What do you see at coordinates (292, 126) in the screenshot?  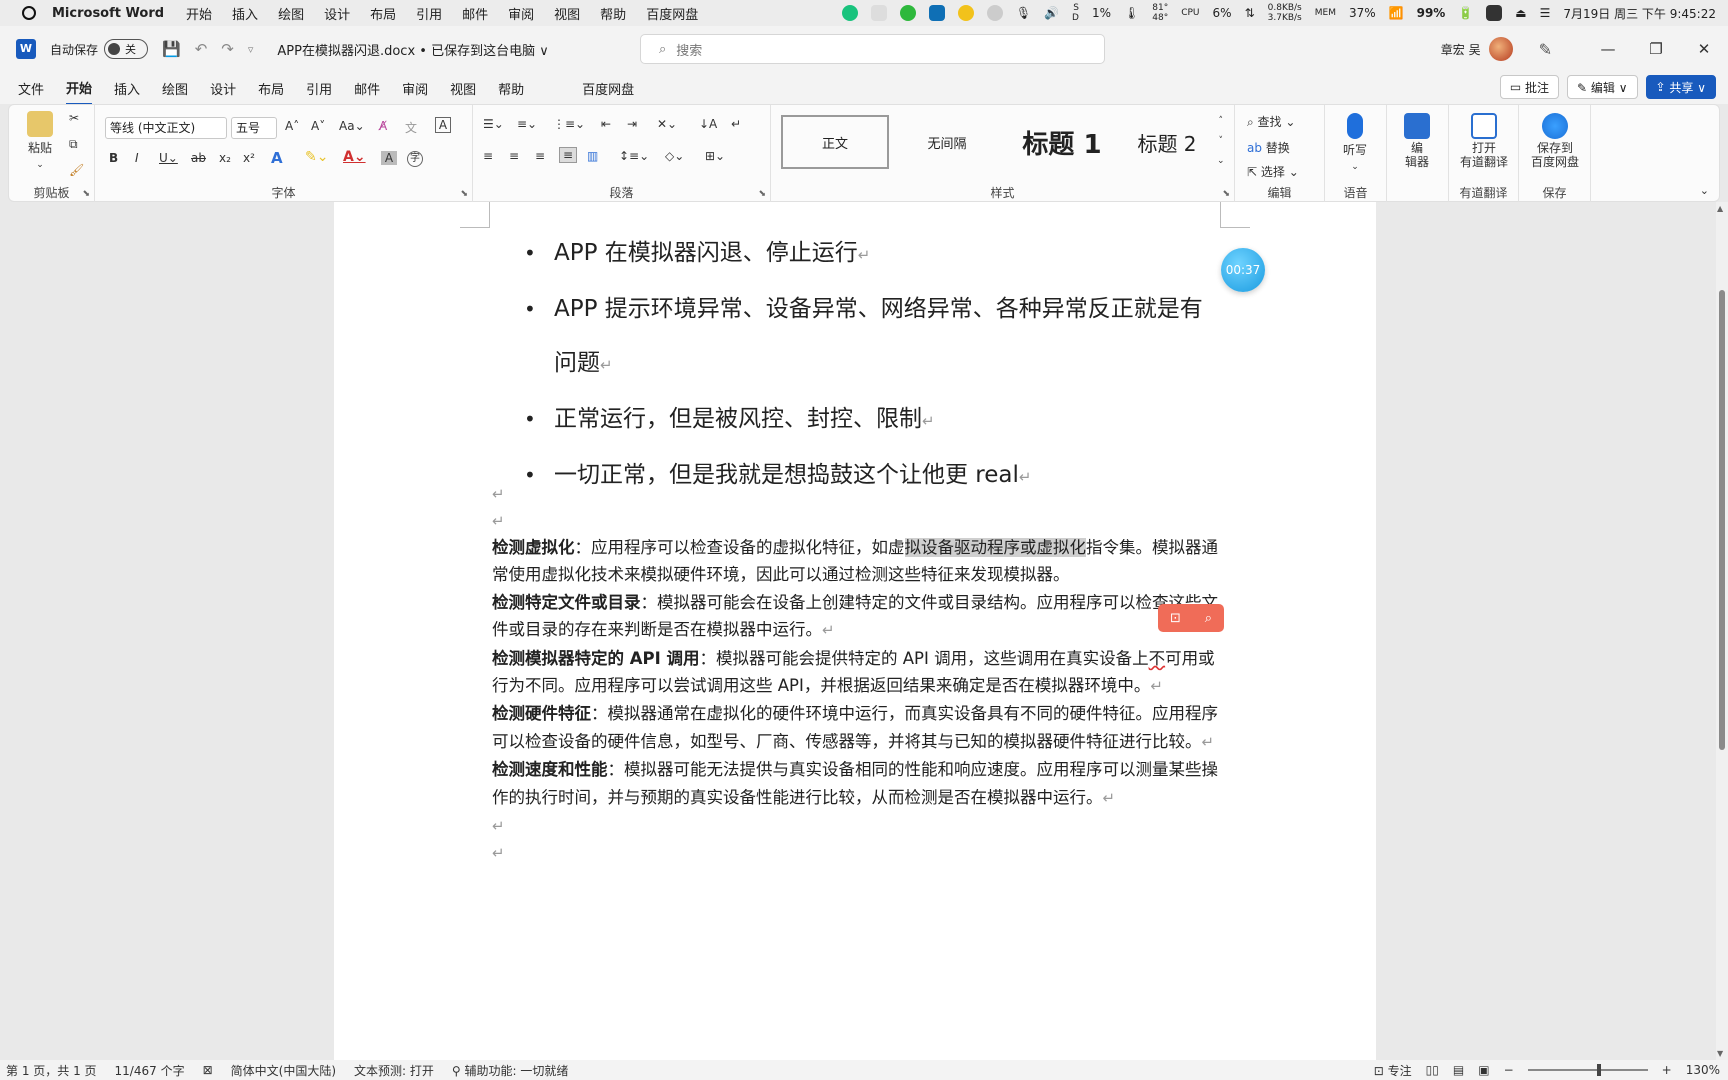 I see `grow-font-icon: A˄` at bounding box center [292, 126].